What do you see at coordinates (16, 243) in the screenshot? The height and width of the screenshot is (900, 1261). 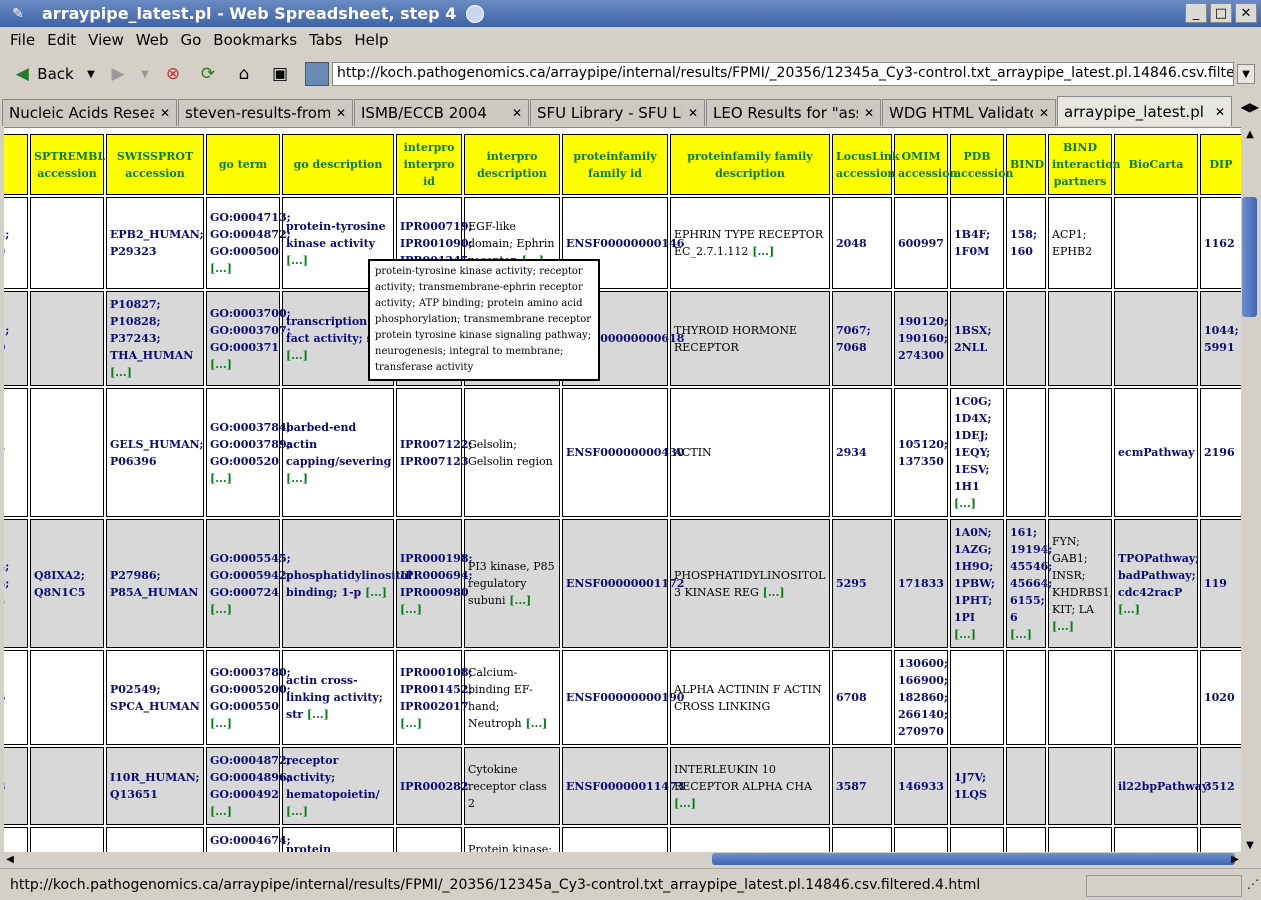 I see `table-cell: 42; 19` at bounding box center [16, 243].